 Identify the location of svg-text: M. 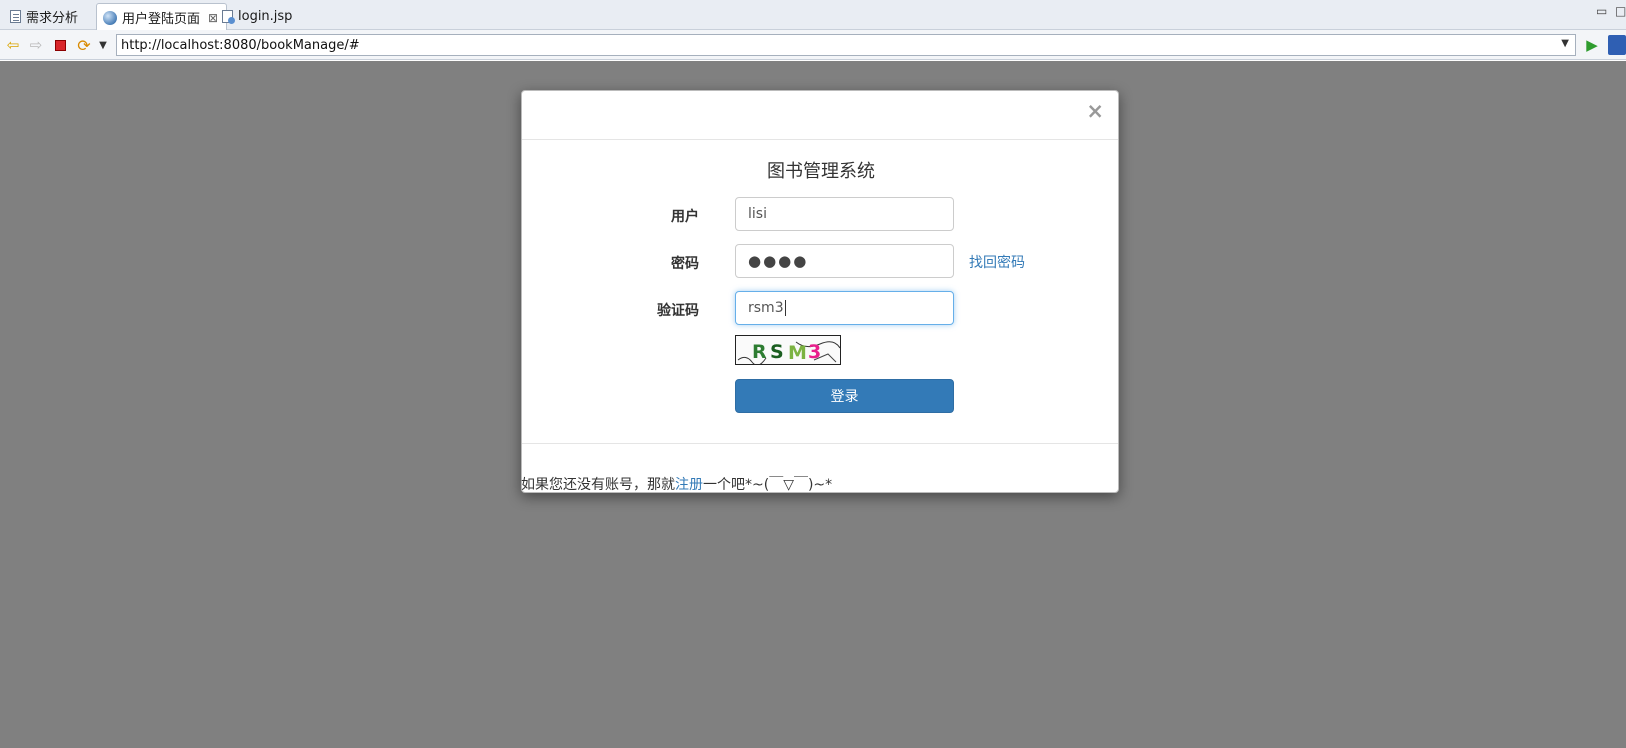
(797, 353).